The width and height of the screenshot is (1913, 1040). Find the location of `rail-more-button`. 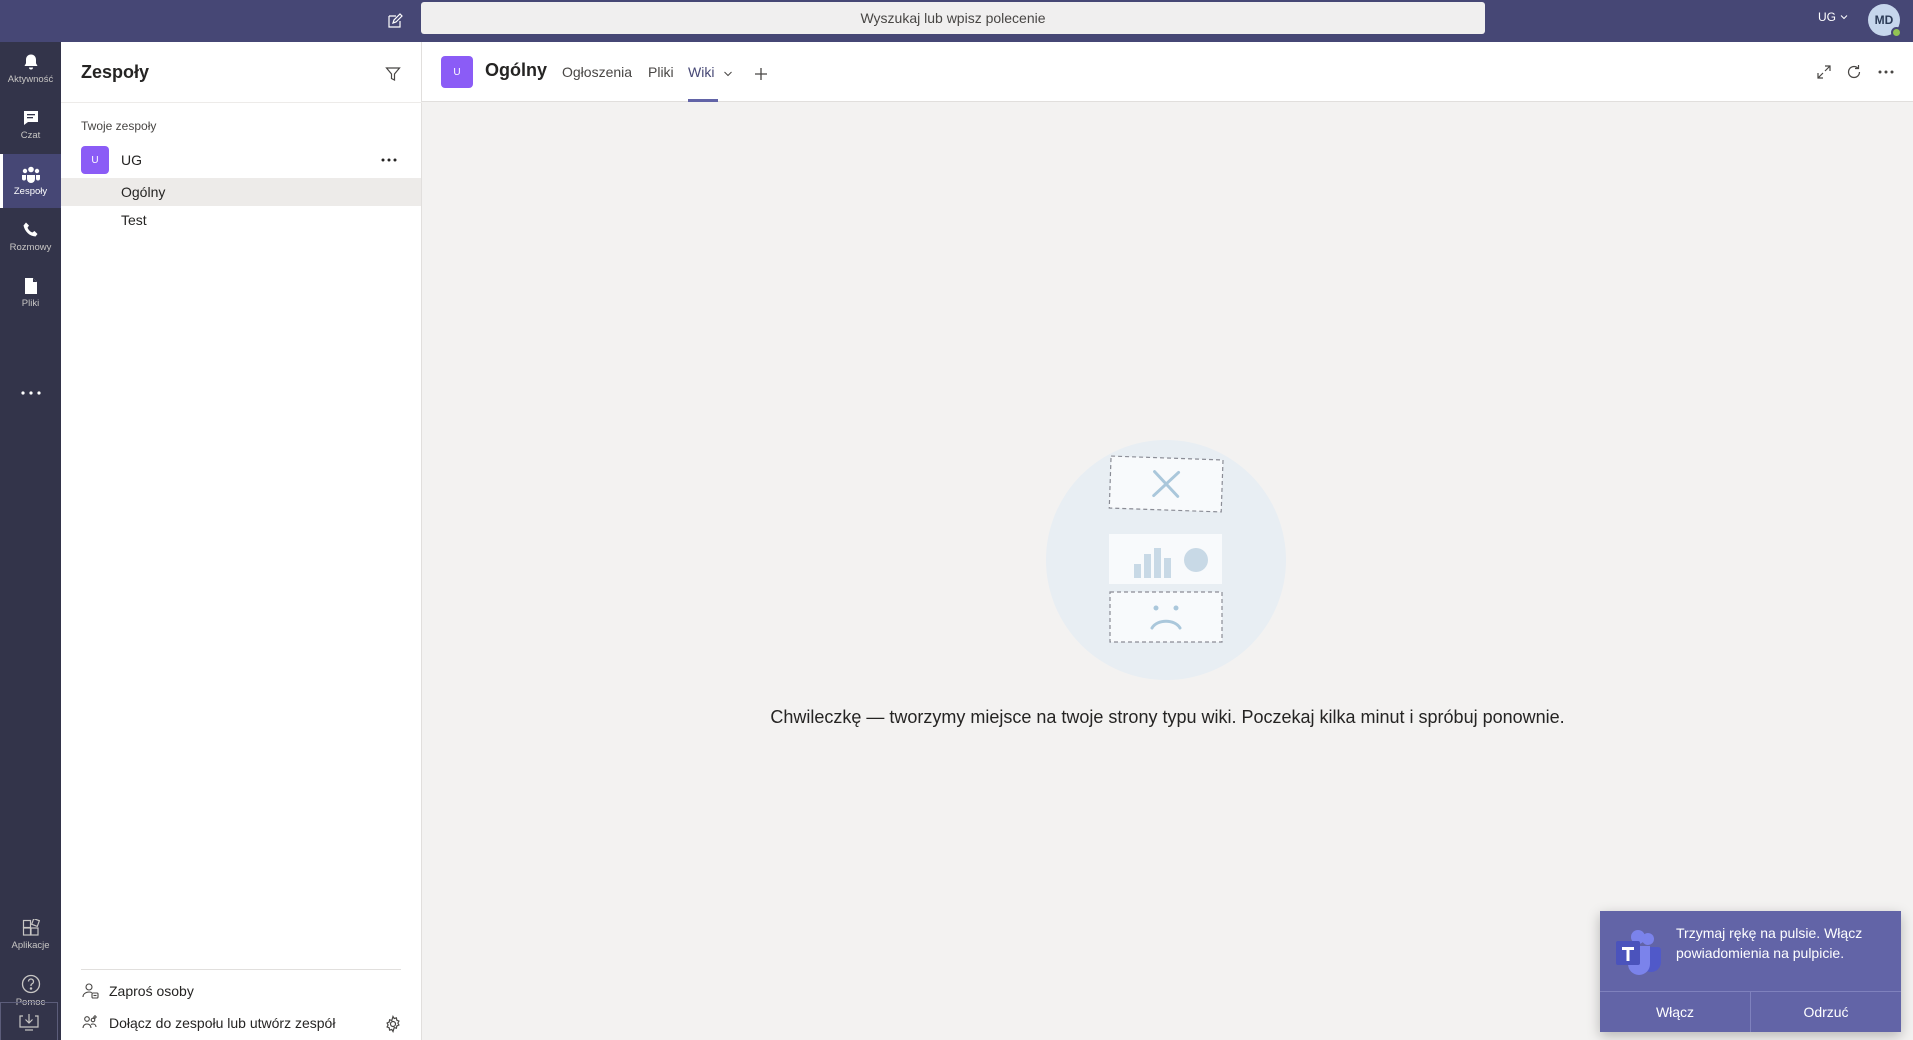

rail-more-button is located at coordinates (30, 393).